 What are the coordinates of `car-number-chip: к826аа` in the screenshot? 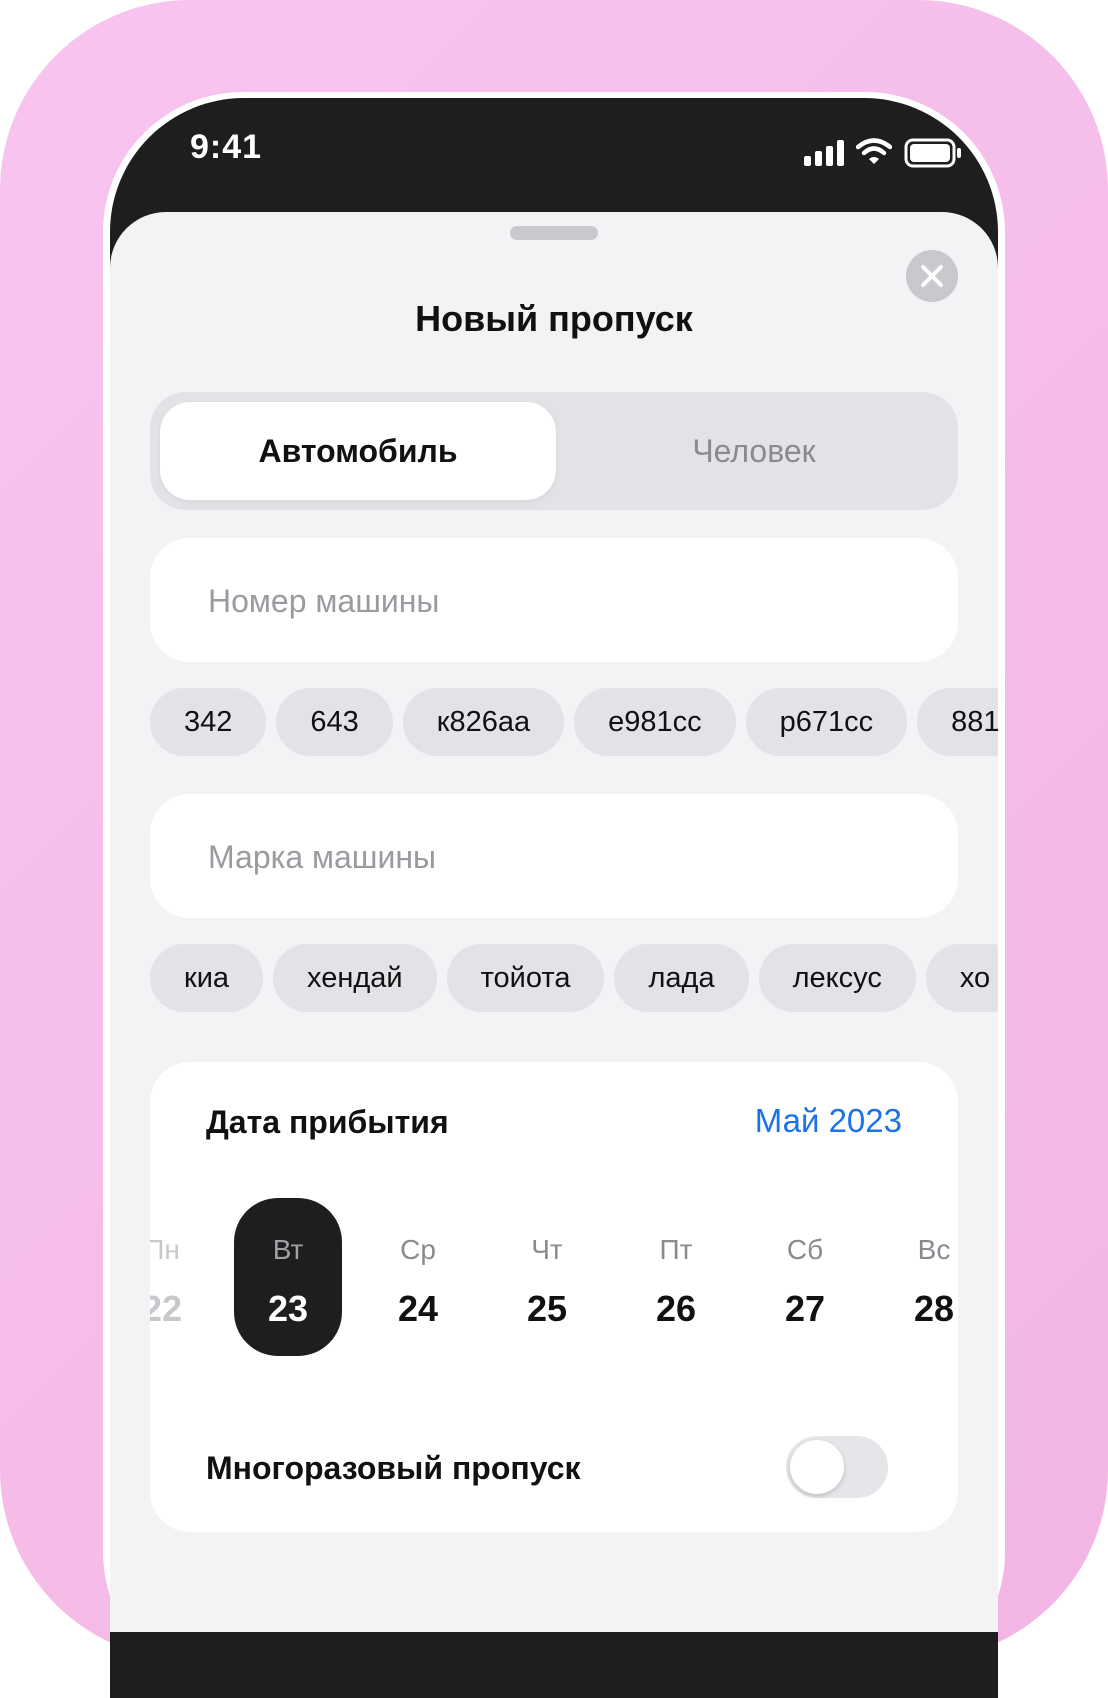 It's located at (483, 722).